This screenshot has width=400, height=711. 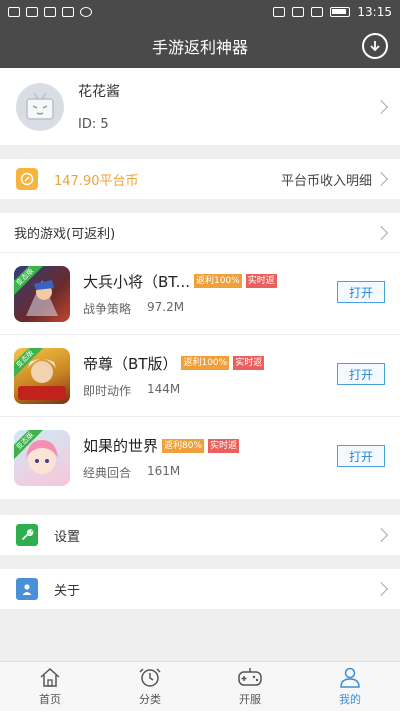 I want to click on download-button, so click(x=375, y=46).